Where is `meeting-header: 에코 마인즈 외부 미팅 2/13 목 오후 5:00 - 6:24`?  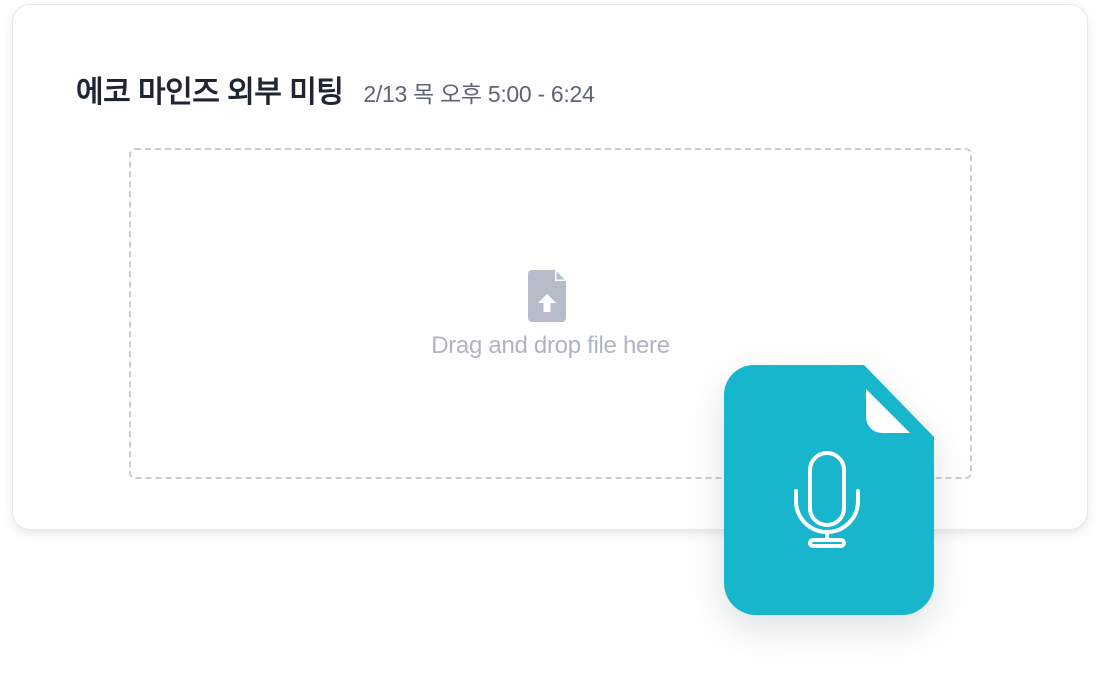
meeting-header: 에코 마인즈 외부 미팅 2/13 목 오후 5:00 - 6:24 is located at coordinates (335, 89).